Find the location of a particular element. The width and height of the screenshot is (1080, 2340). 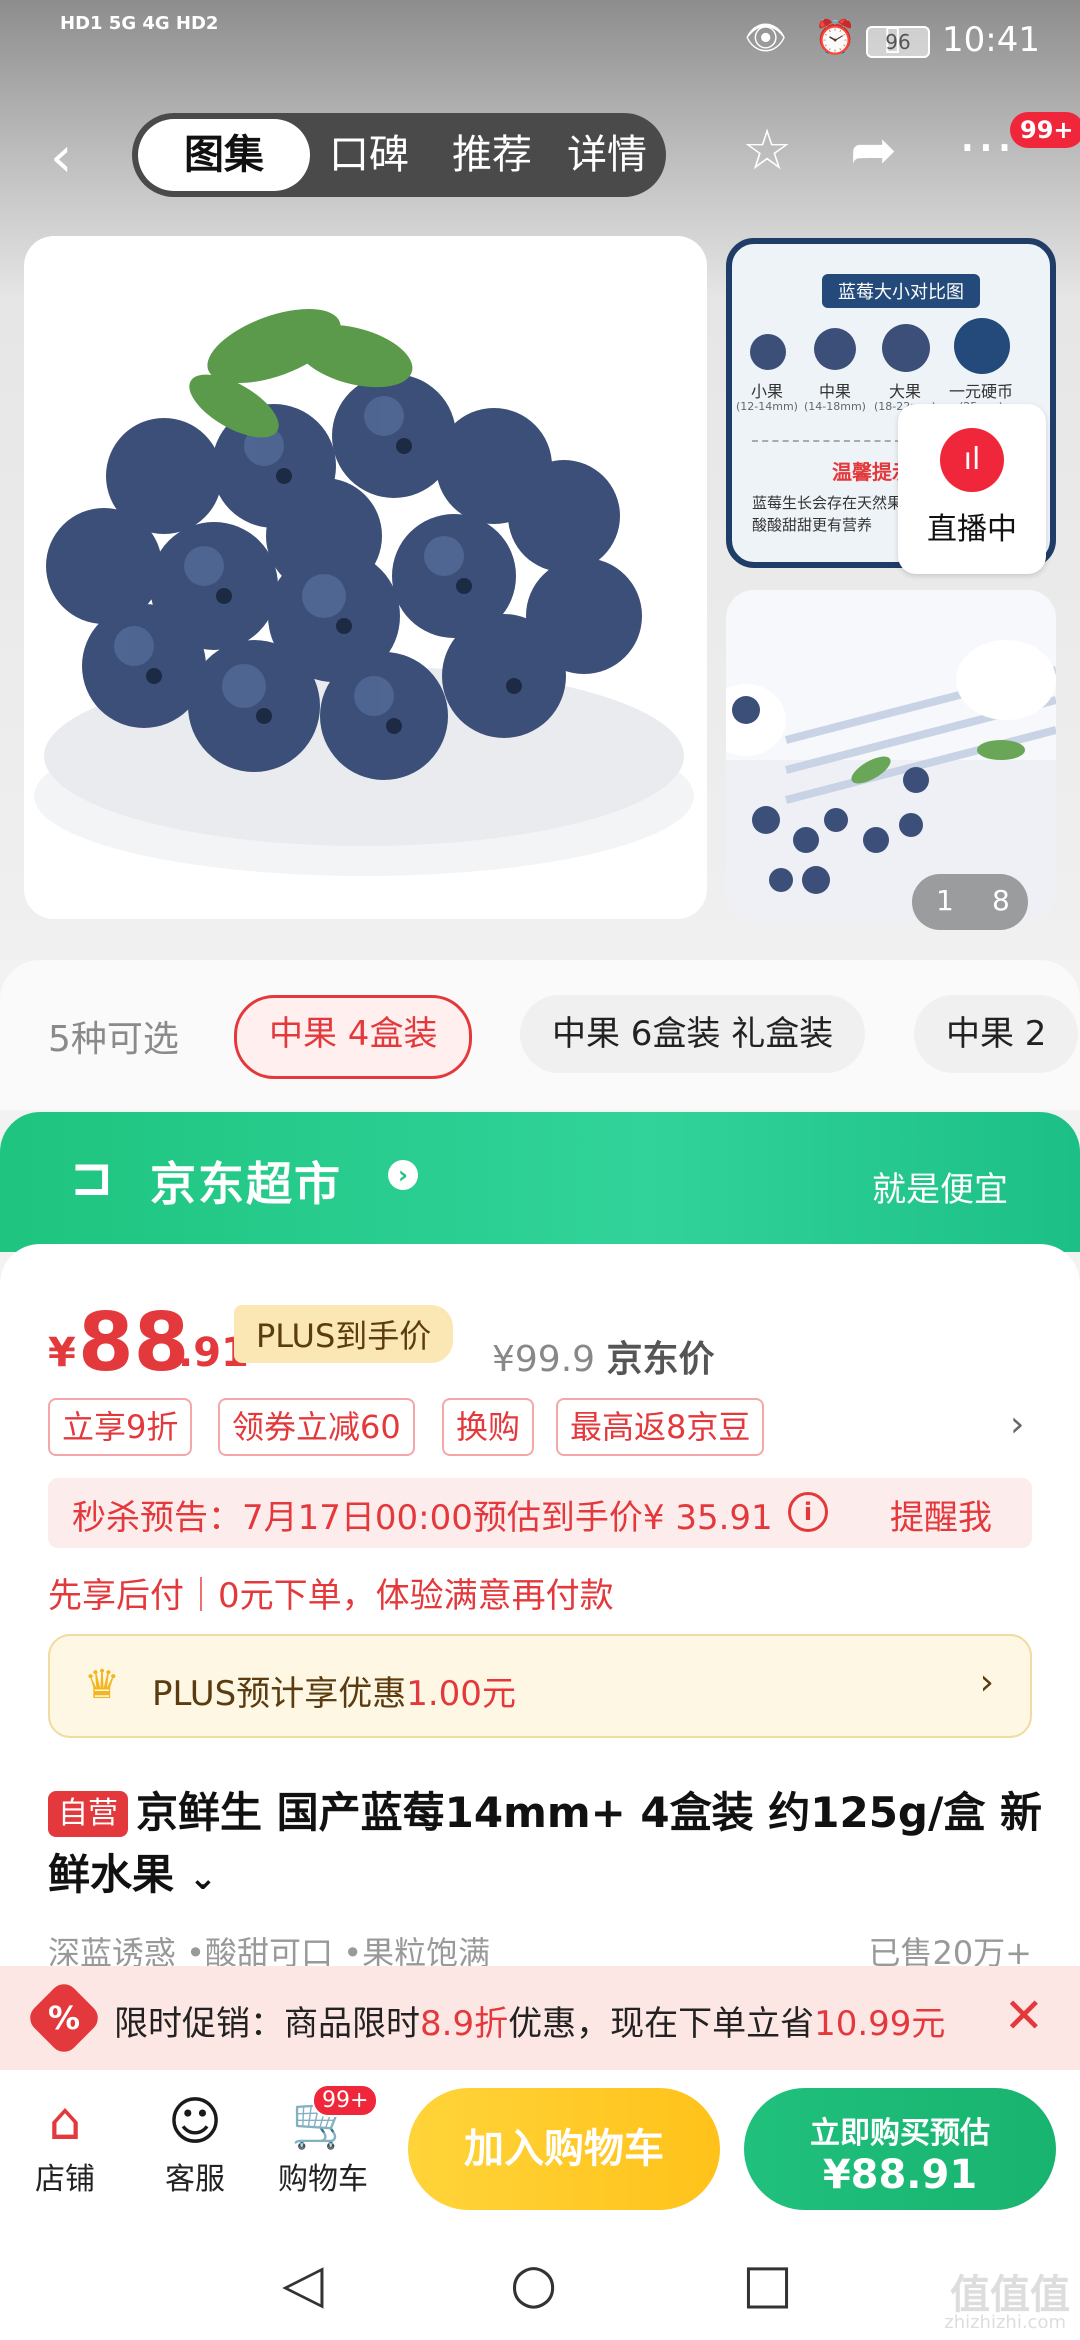

lifestyle-thumbnail is located at coordinates (891, 755).